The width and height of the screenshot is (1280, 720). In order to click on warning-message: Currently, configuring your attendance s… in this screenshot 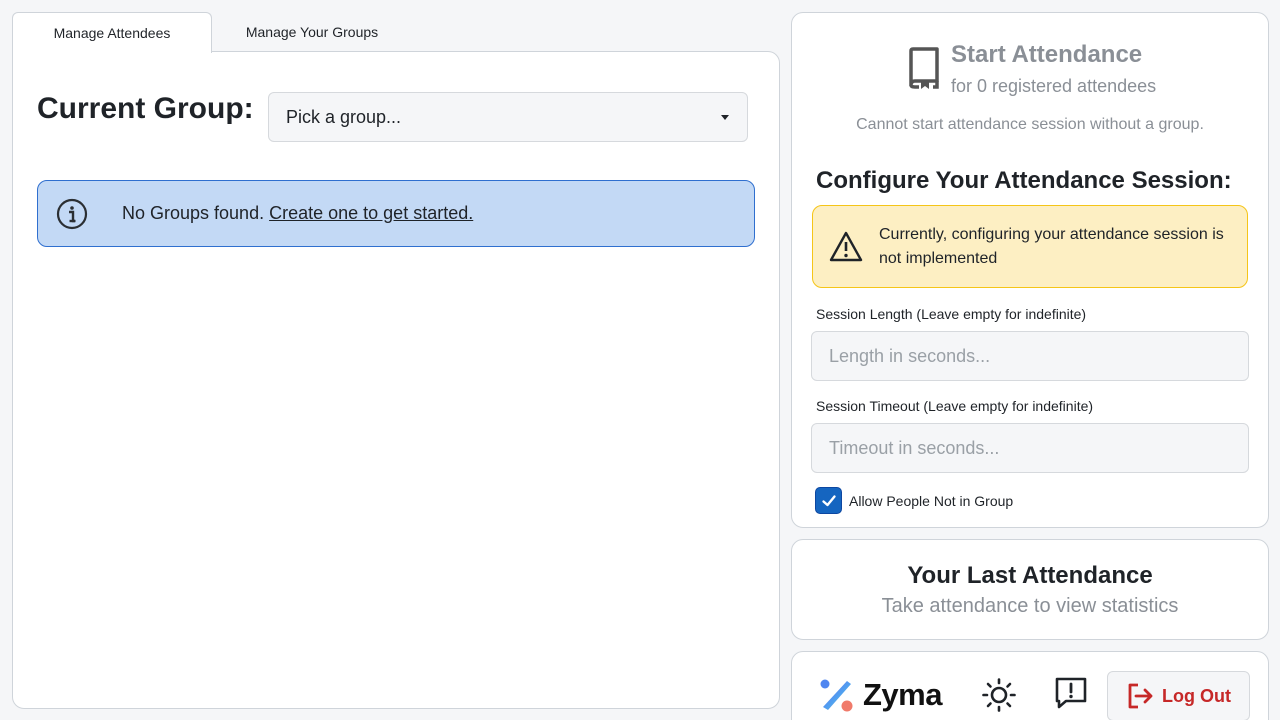, I will do `click(1051, 246)`.